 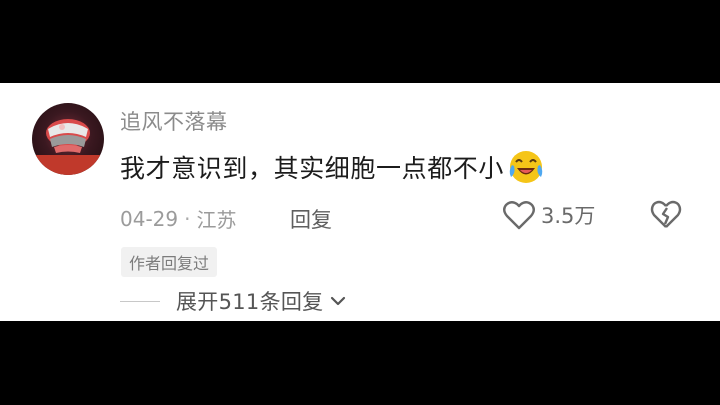 I want to click on author-replied-badge: 作者回复过, so click(x=169, y=262).